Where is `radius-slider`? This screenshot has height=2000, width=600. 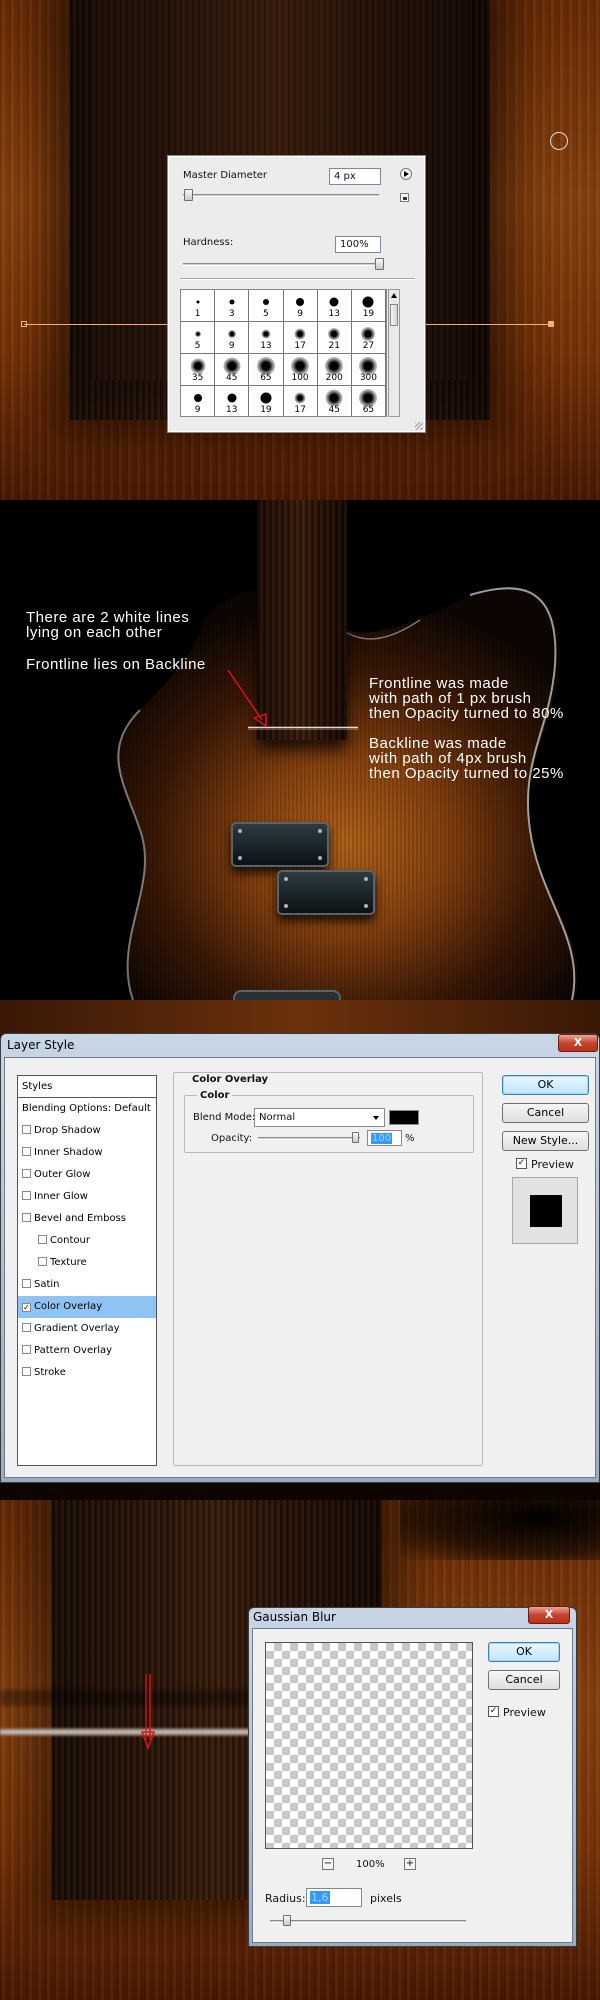 radius-slider is located at coordinates (368, 1921).